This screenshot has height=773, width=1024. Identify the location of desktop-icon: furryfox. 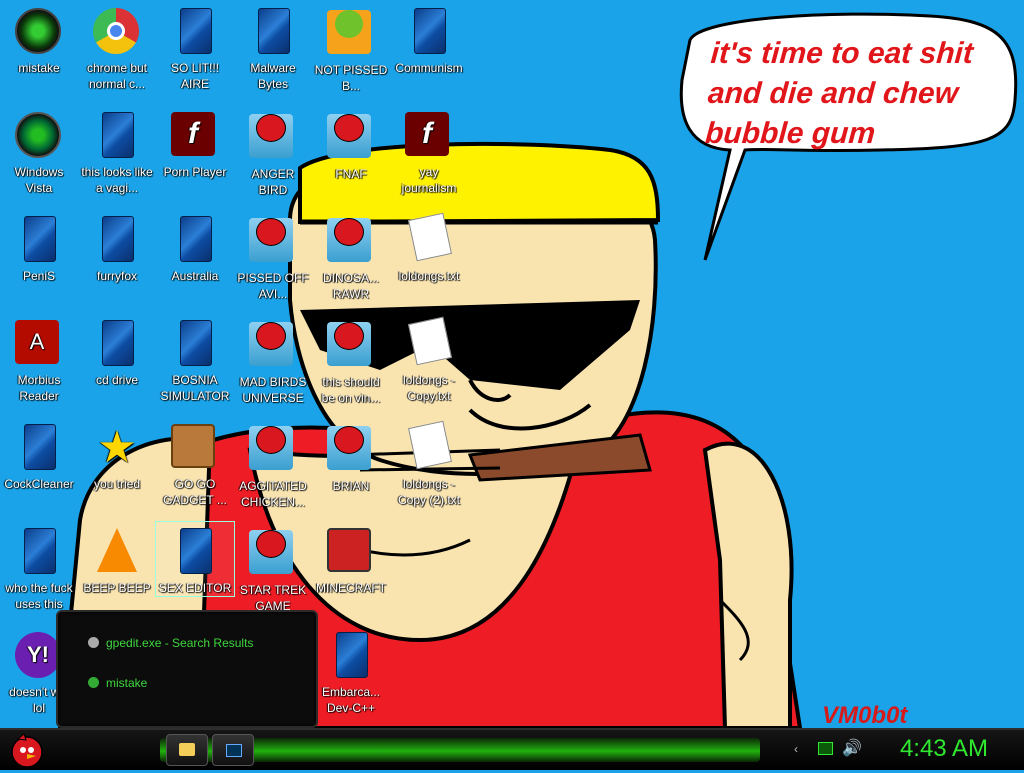
(117, 247).